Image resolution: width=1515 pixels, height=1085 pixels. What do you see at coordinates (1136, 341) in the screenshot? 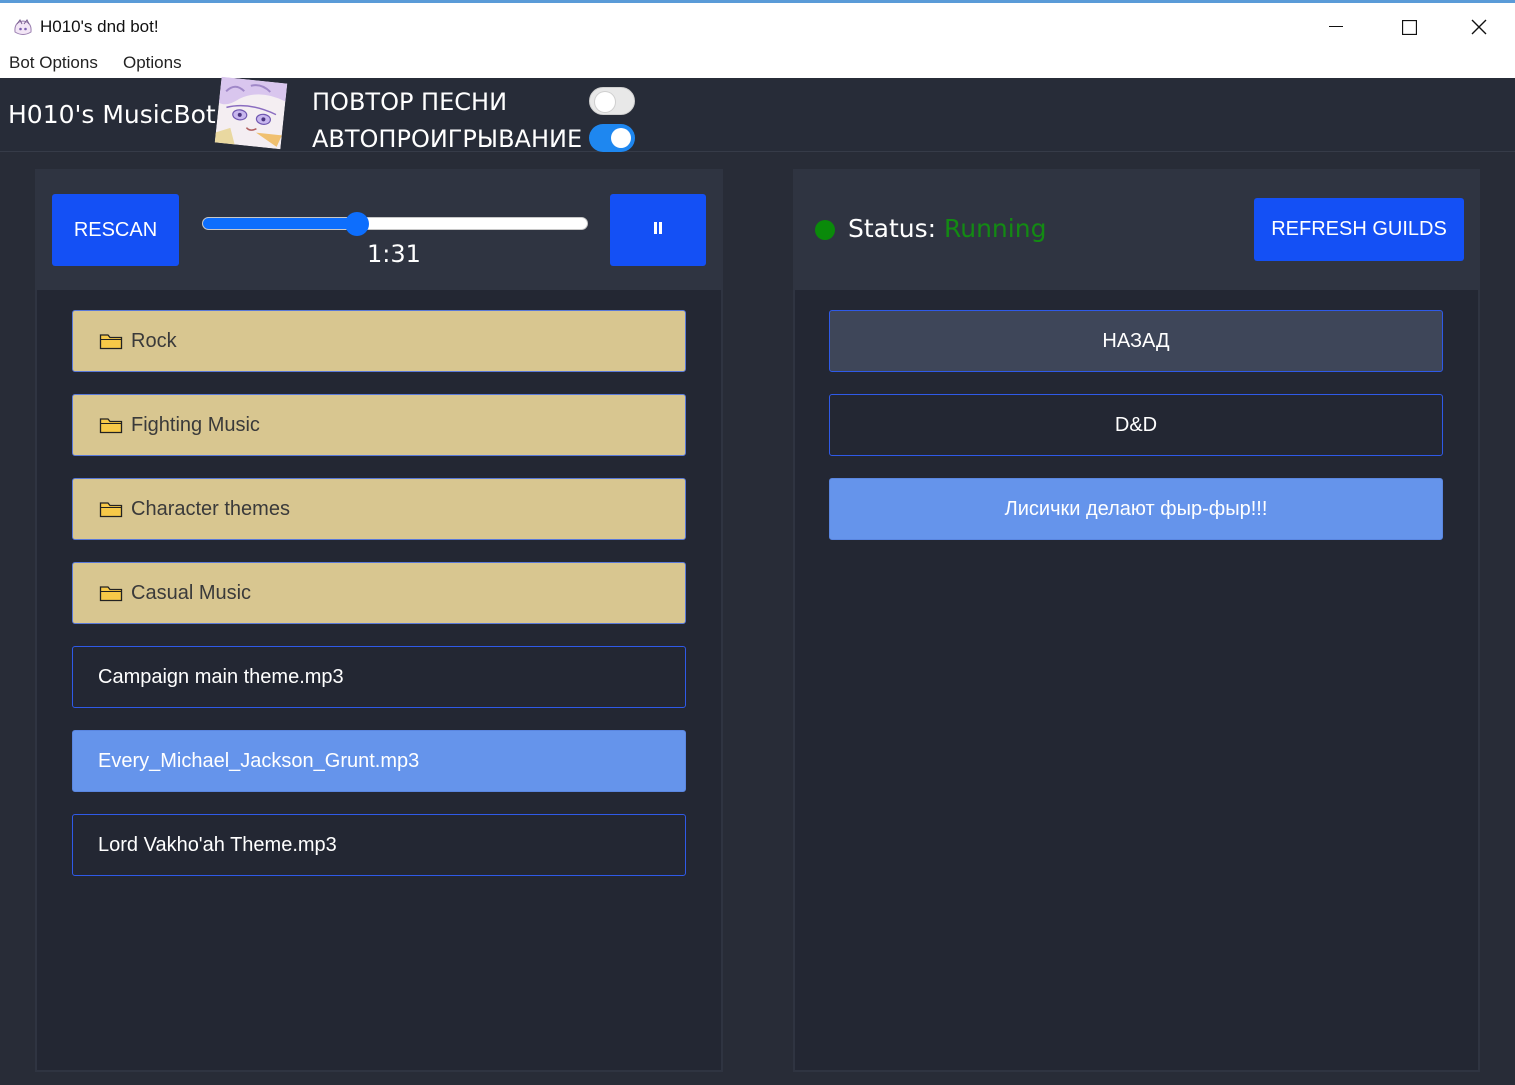
I see `back-button: НАЗАД` at bounding box center [1136, 341].